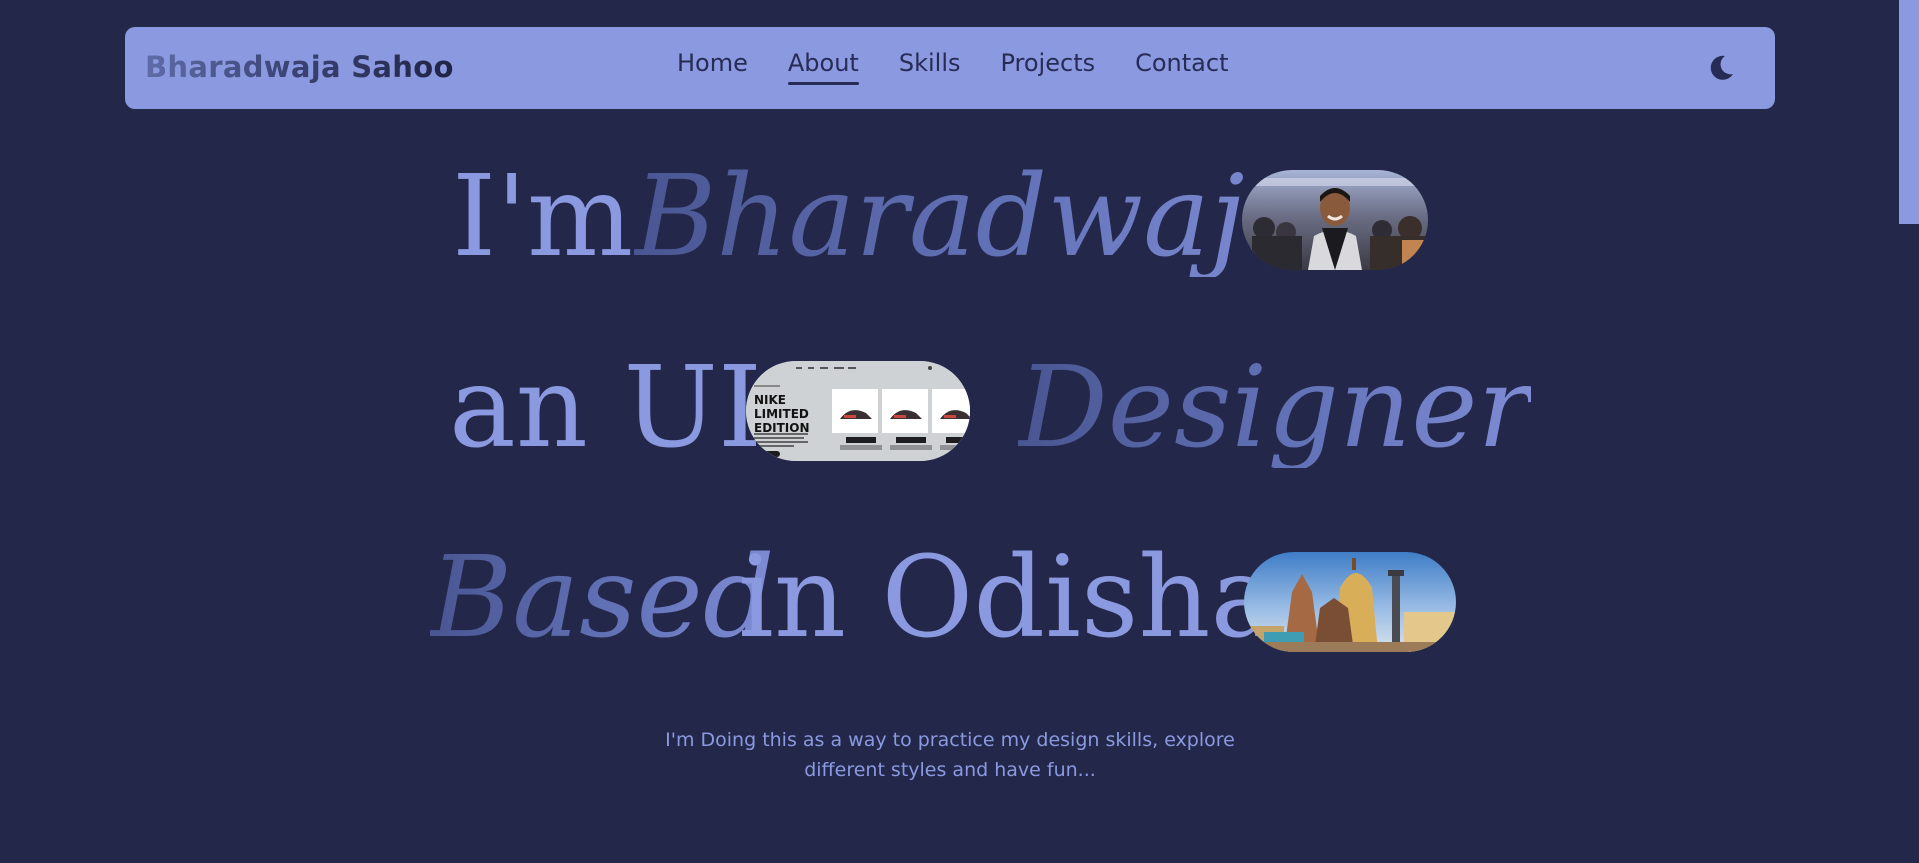 This screenshot has height=863, width=1919. I want to click on hero-word-based: Based, so click(602, 598).